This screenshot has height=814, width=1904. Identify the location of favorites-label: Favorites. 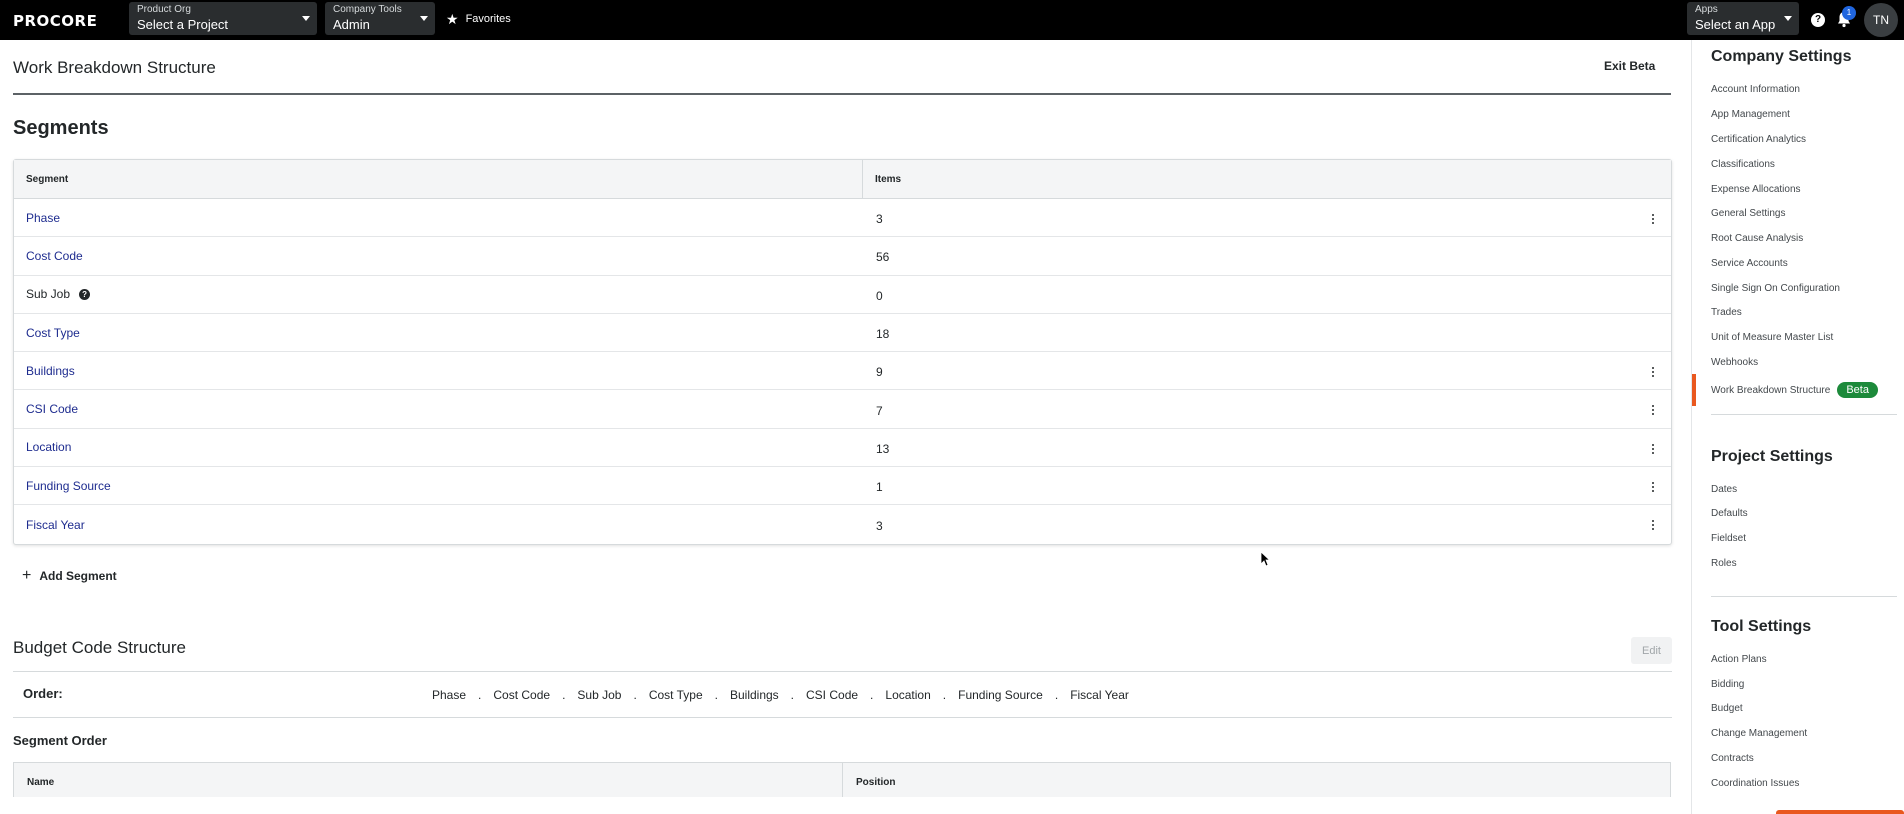
(488, 19).